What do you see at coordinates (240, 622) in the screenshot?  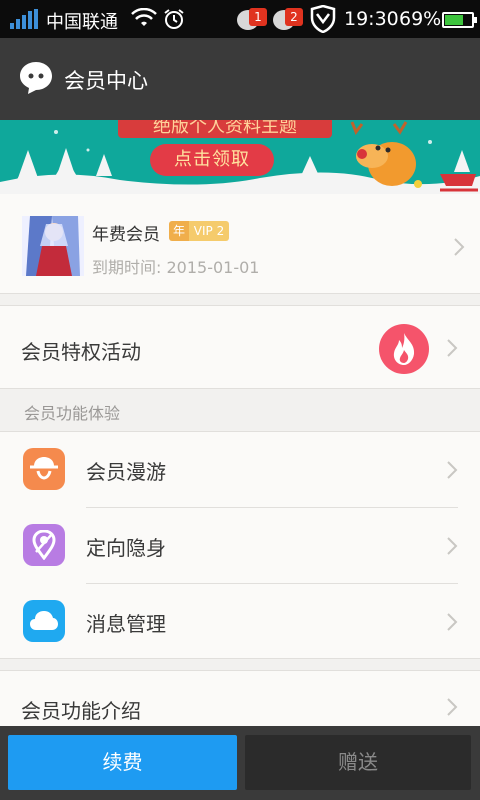 I see `feature-message-management: 消息管理` at bounding box center [240, 622].